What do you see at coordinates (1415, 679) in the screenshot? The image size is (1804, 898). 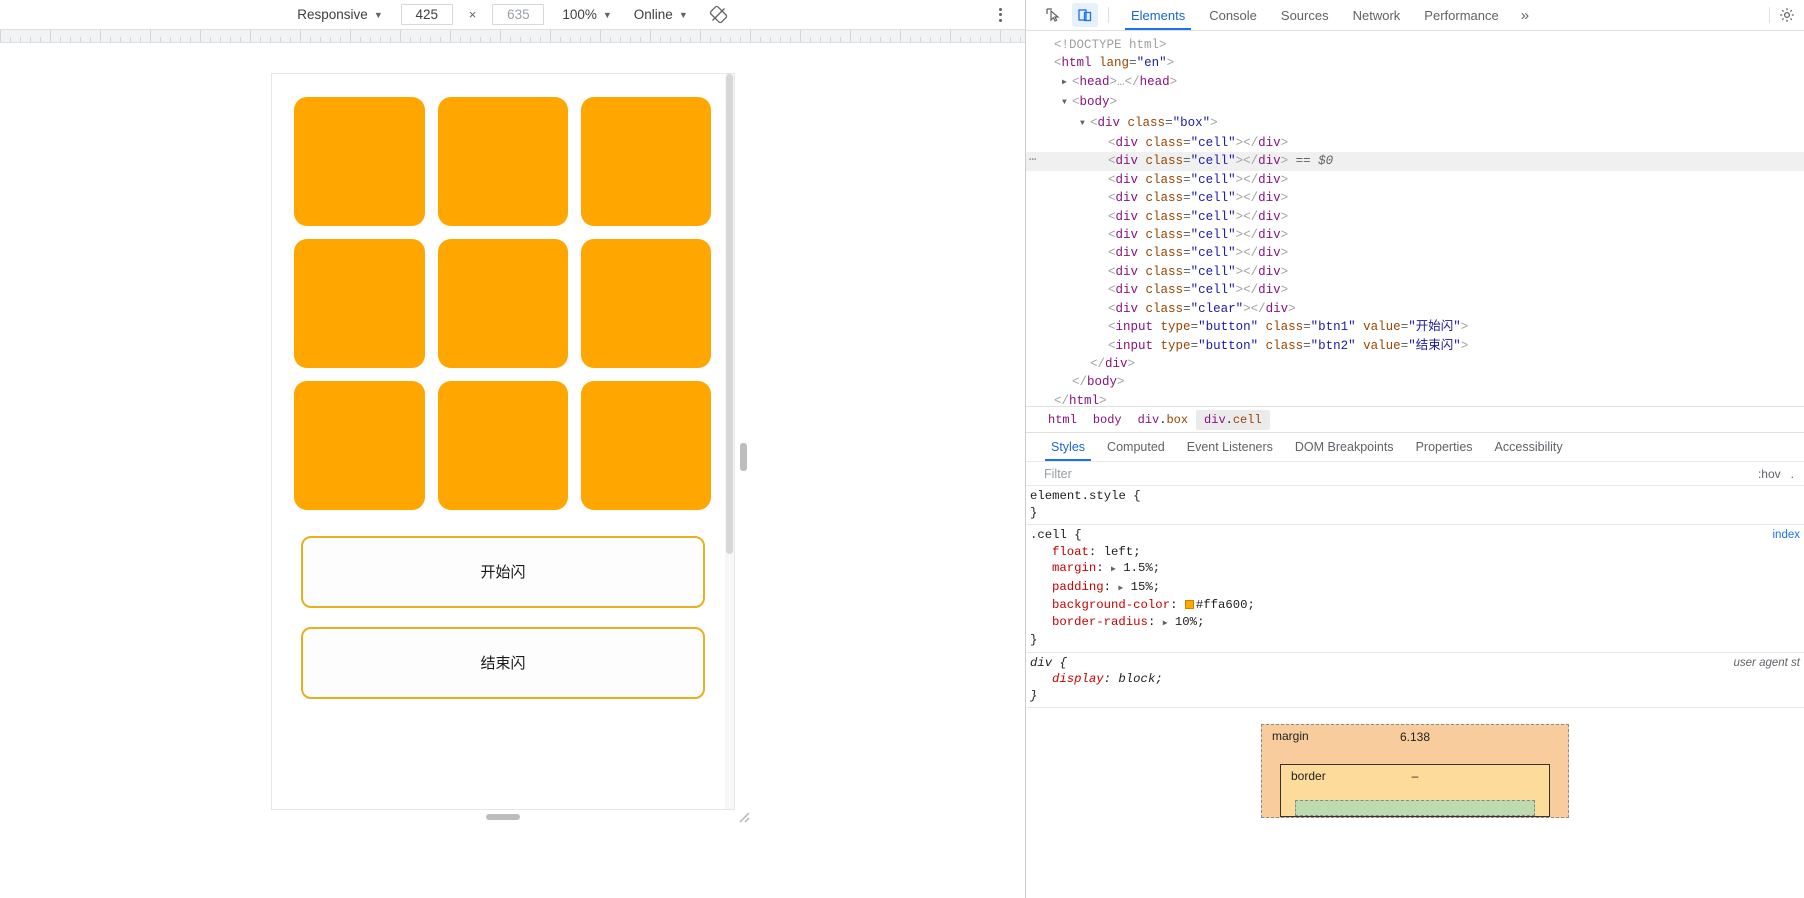 I see `css-declaration: display: block;` at bounding box center [1415, 679].